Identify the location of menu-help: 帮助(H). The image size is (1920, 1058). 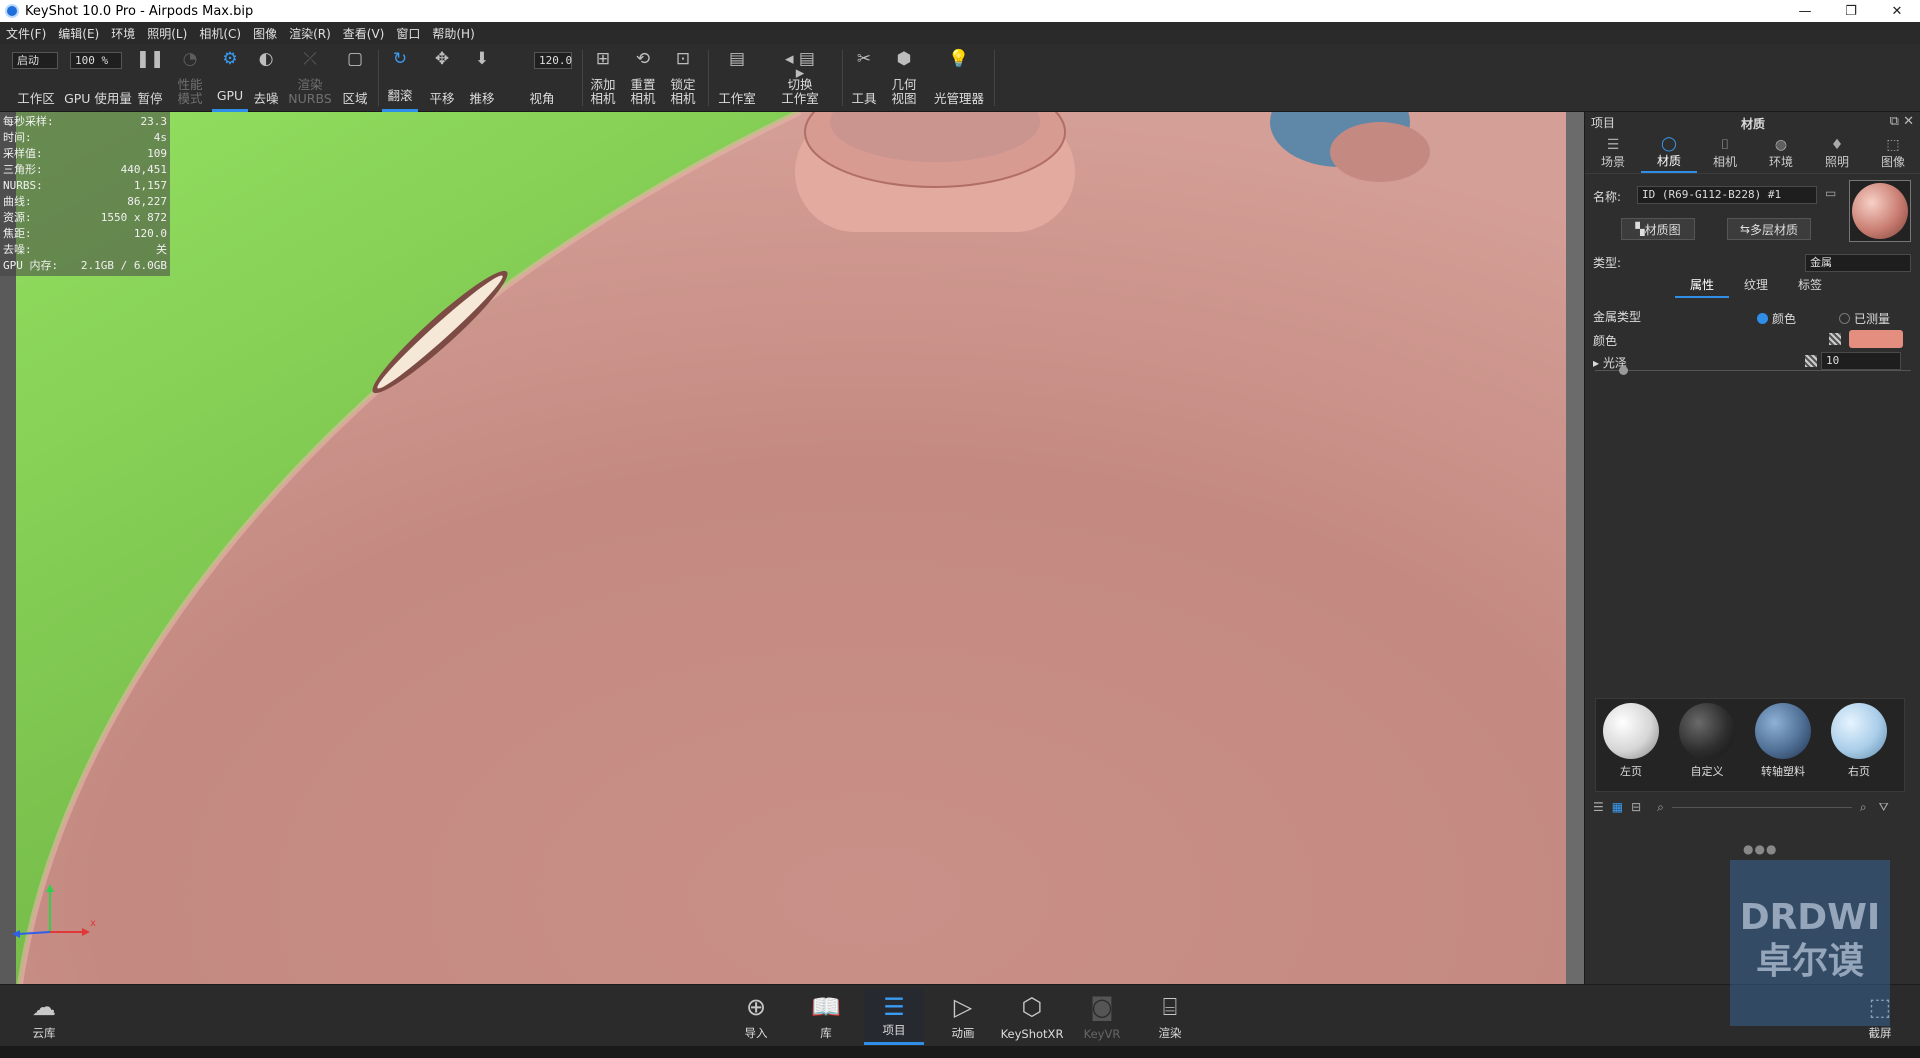
(453, 33).